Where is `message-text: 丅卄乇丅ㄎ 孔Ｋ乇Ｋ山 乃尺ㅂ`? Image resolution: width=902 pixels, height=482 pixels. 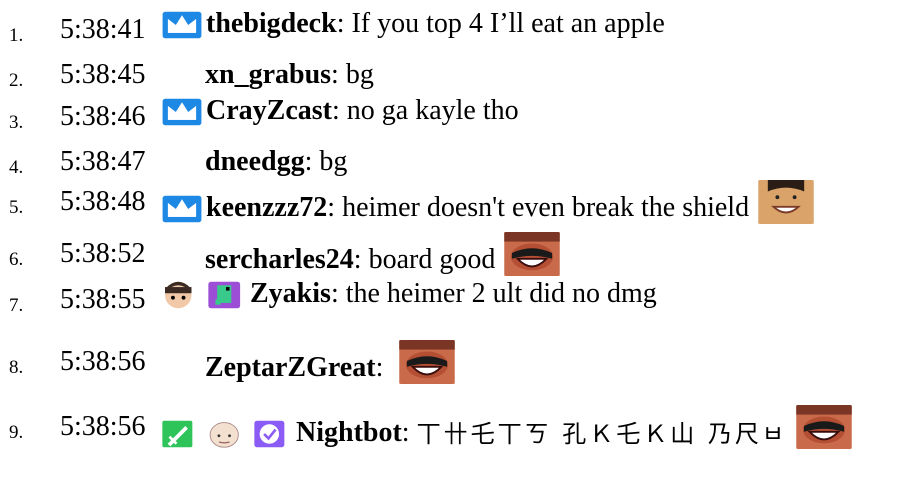 message-text: 丅卄乇丅ㄎ 孔Ｋ乇Ｋ山 乃尺ㅂ is located at coordinates (601, 434).